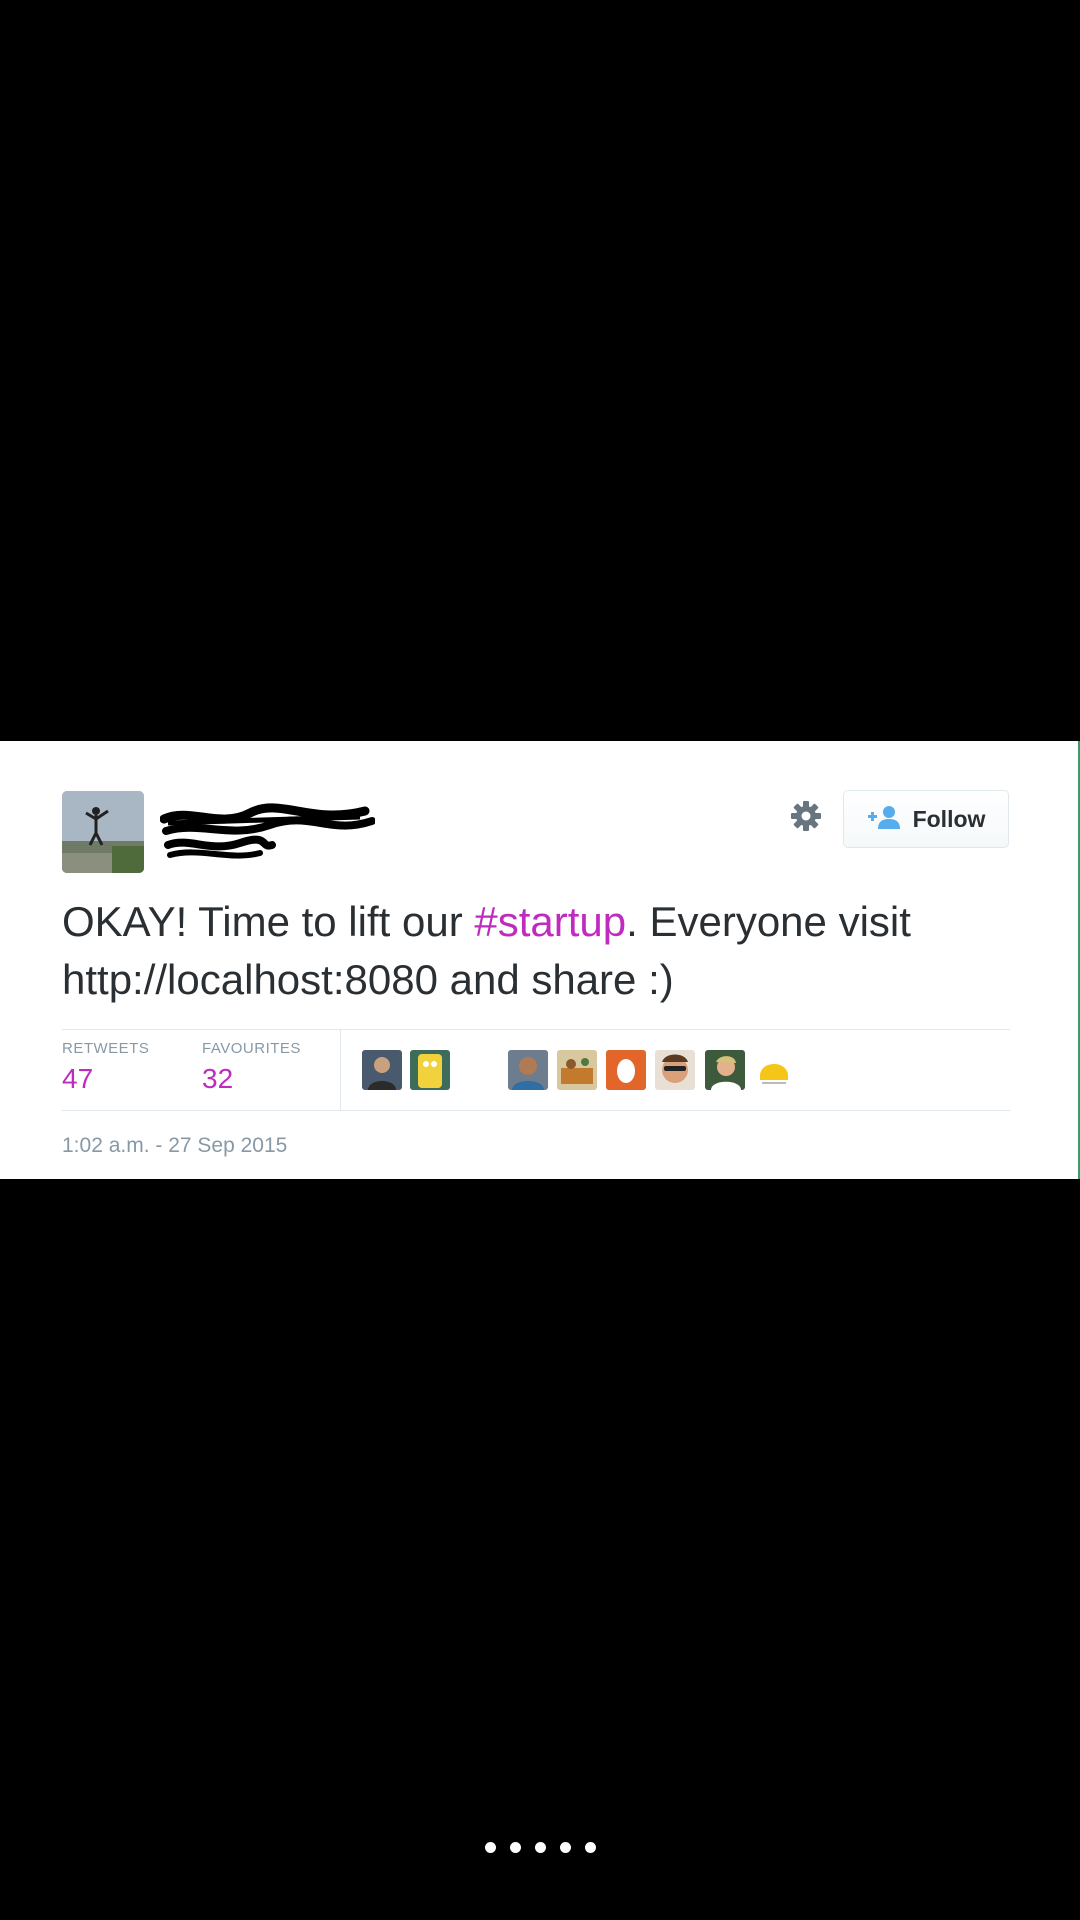 Image resolution: width=1080 pixels, height=1920 pixels. I want to click on page-indicator, so click(540, 1847).